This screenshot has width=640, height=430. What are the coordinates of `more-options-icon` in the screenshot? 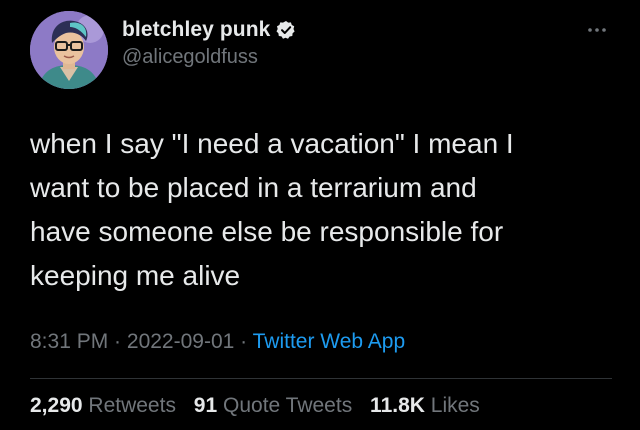 It's located at (597, 27).